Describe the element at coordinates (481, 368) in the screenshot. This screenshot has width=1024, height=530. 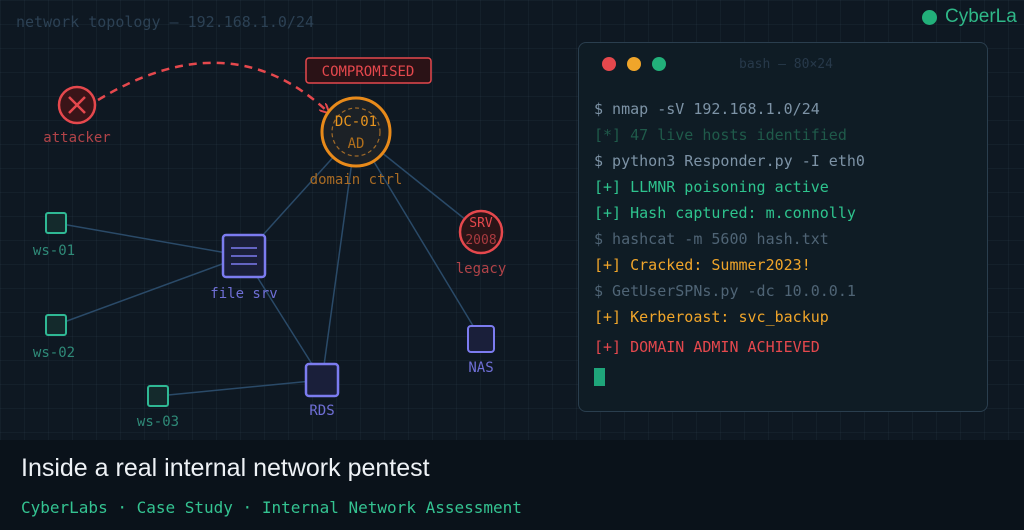
I see `nas-label: NAS` at that location.